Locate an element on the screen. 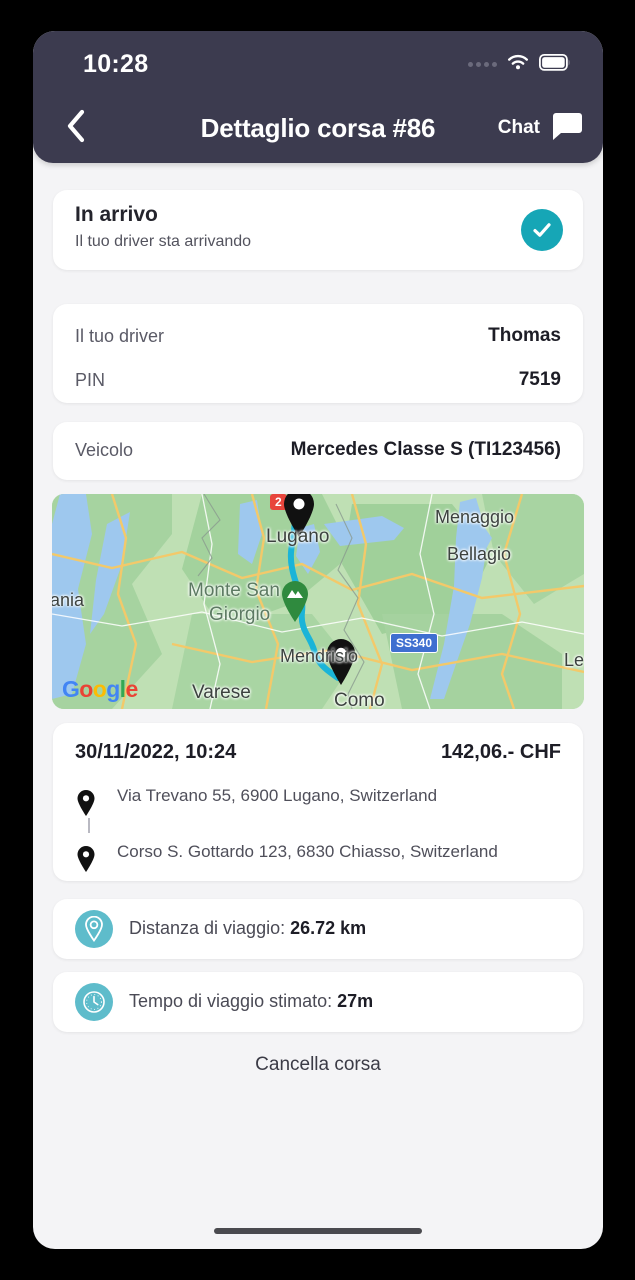  distance-pin-icon is located at coordinates (94, 929).